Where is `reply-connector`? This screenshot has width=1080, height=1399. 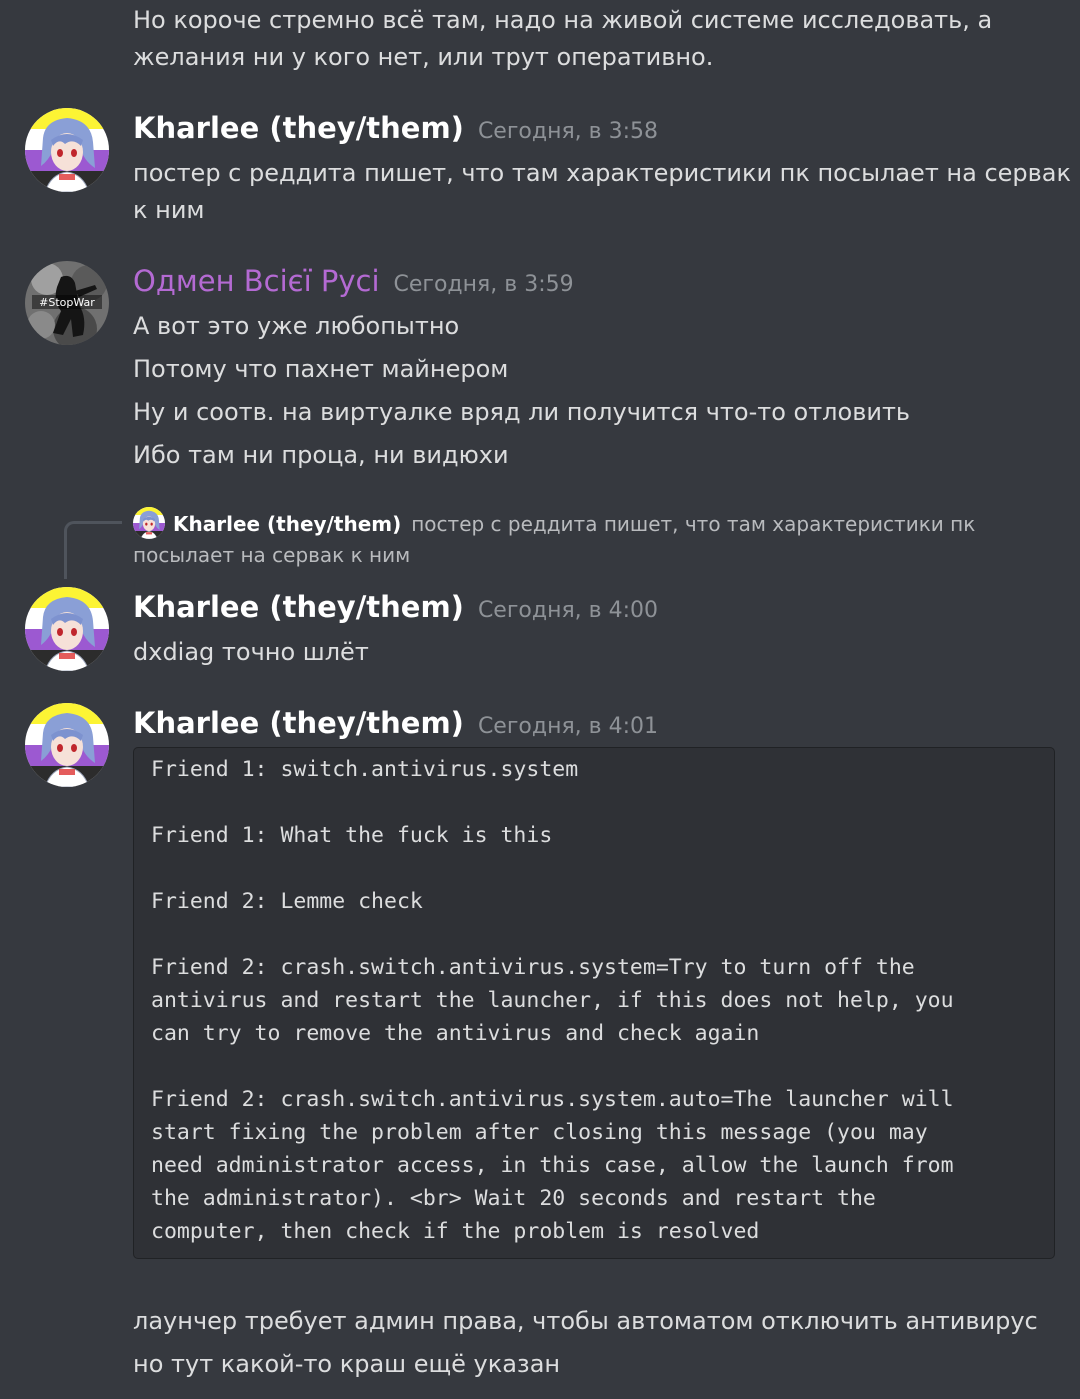
reply-connector is located at coordinates (93, 550).